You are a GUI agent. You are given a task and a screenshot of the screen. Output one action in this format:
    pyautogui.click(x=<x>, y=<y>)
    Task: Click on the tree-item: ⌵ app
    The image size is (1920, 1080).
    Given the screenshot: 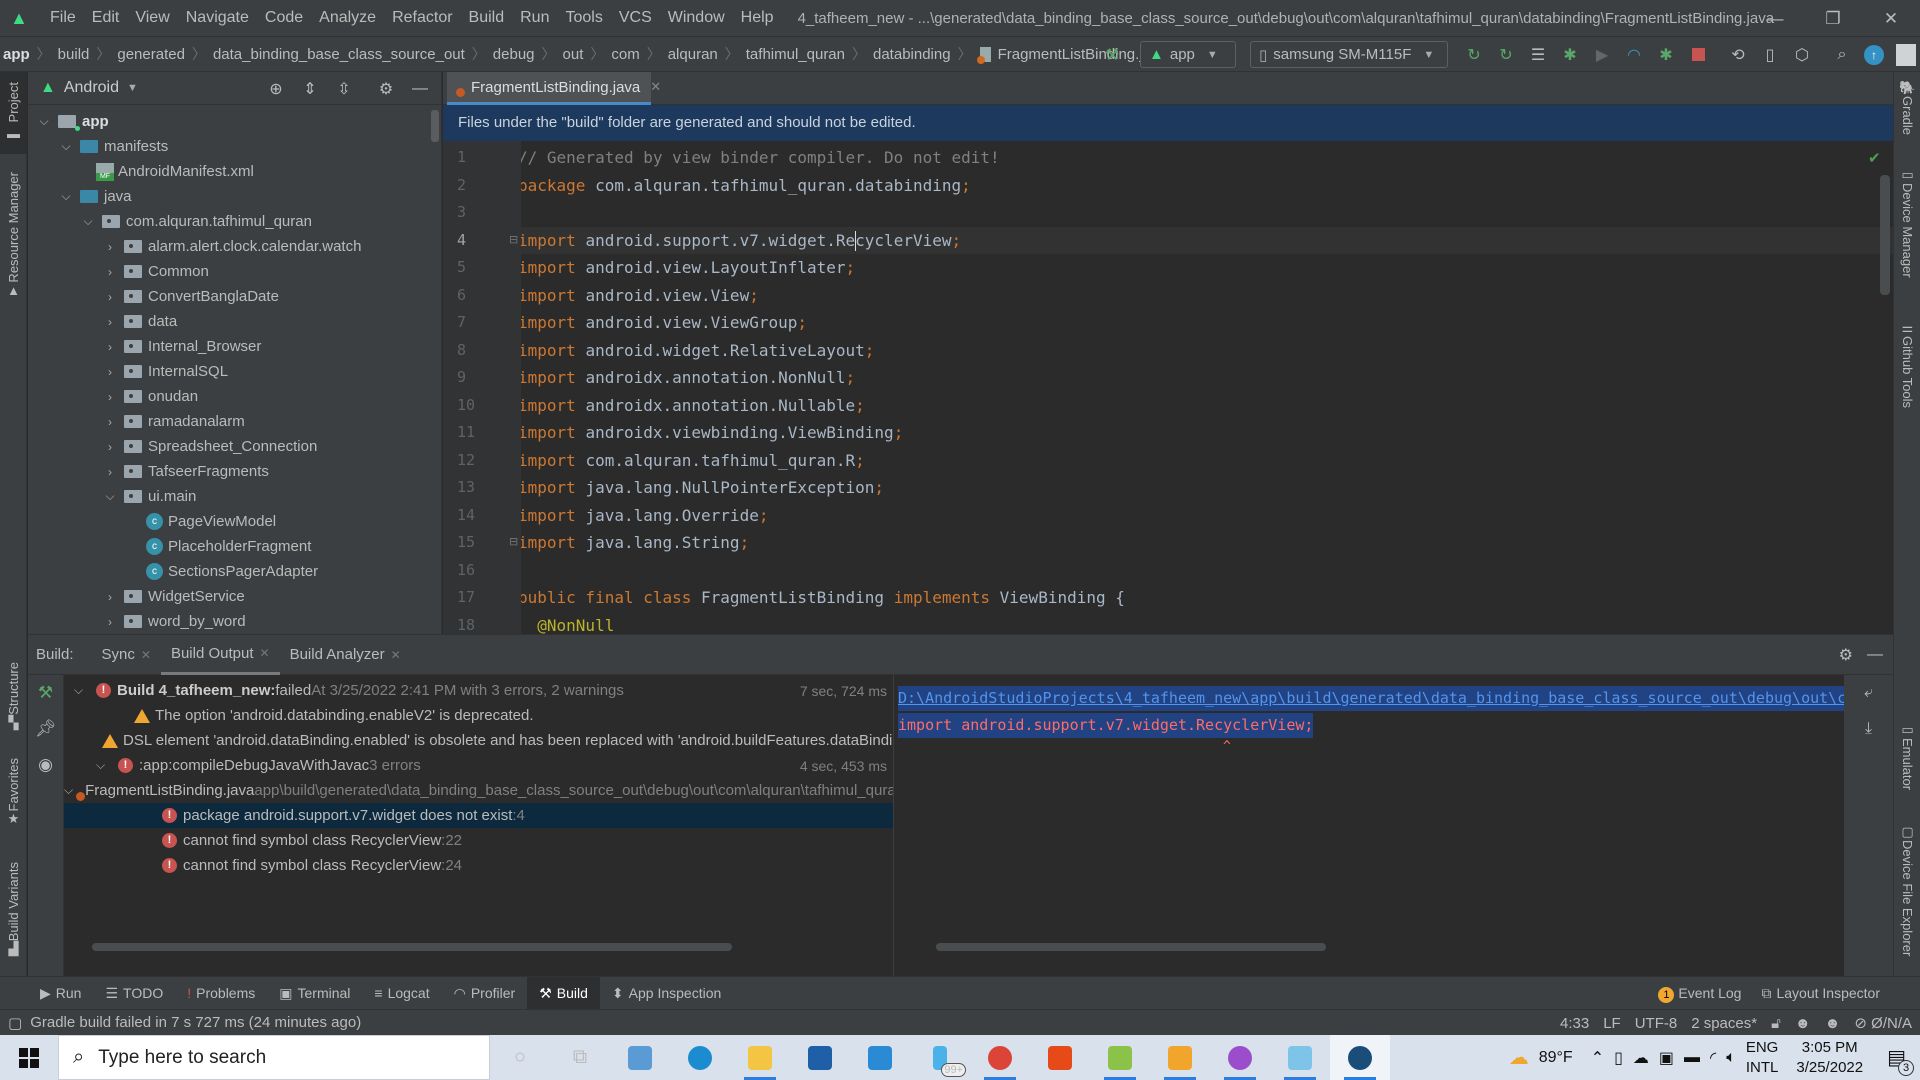 What is the action you would take?
    pyautogui.click(x=72, y=121)
    